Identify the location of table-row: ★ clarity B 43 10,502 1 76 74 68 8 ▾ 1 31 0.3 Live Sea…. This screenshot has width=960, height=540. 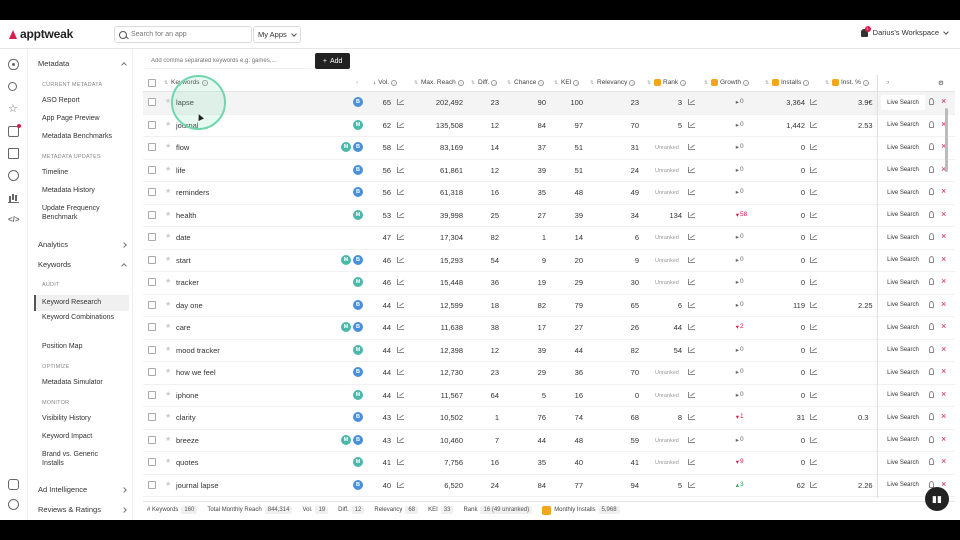
(549, 418).